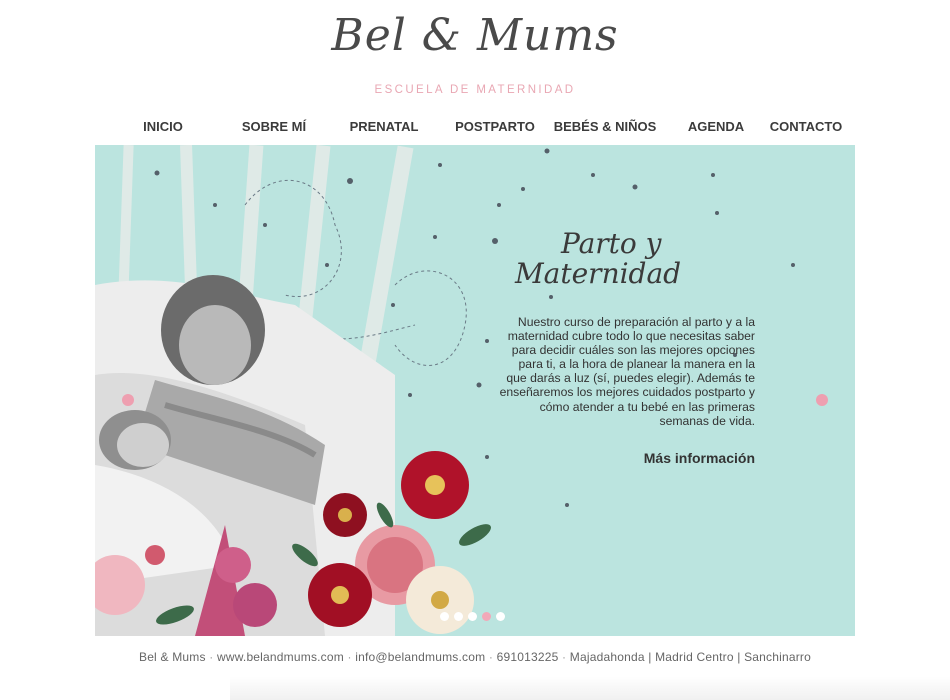 This screenshot has width=950, height=700. What do you see at coordinates (605, 127) in the screenshot?
I see `nav-item-bebes-ninos: BEBÉS & NIÑOS` at bounding box center [605, 127].